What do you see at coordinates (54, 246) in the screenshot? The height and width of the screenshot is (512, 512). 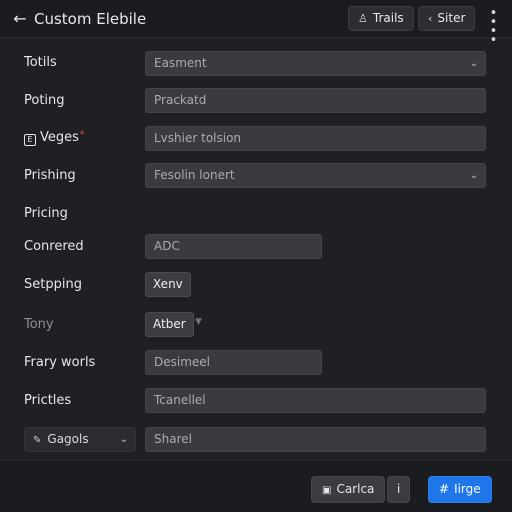 I see `conrered-label: Conrered` at bounding box center [54, 246].